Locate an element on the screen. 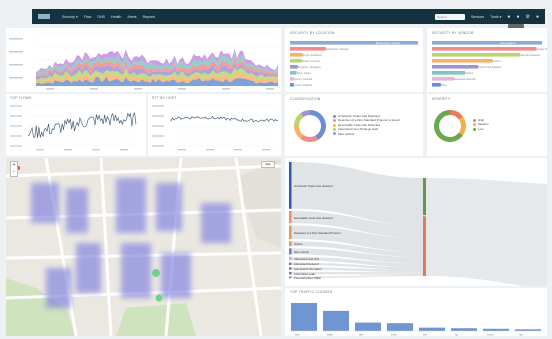  rtt-line-chart is located at coordinates (215, 128).